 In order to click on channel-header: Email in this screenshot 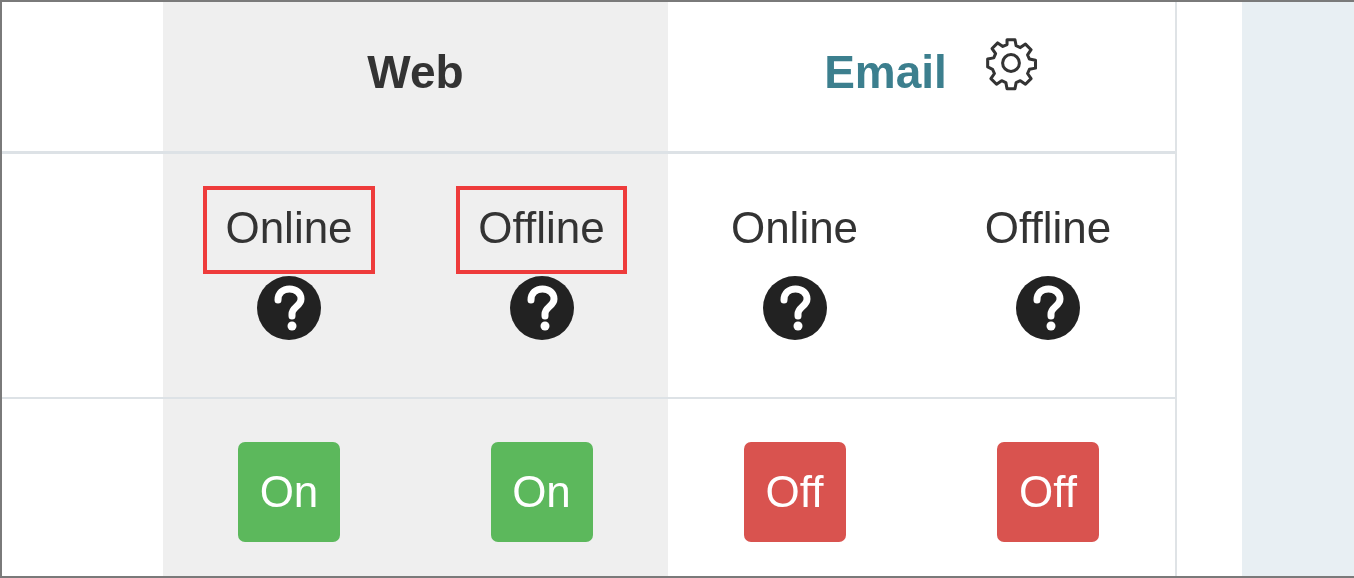, I will do `click(885, 71)`.